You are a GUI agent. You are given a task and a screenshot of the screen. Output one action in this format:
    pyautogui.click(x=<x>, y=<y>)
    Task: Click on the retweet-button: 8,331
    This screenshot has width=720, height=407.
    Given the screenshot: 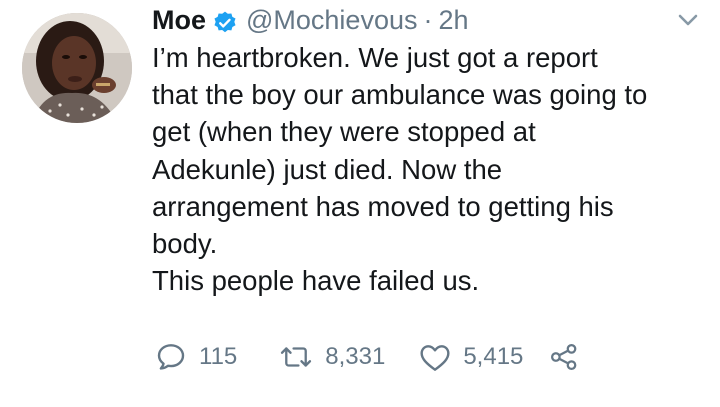 What is the action you would take?
    pyautogui.click(x=332, y=357)
    